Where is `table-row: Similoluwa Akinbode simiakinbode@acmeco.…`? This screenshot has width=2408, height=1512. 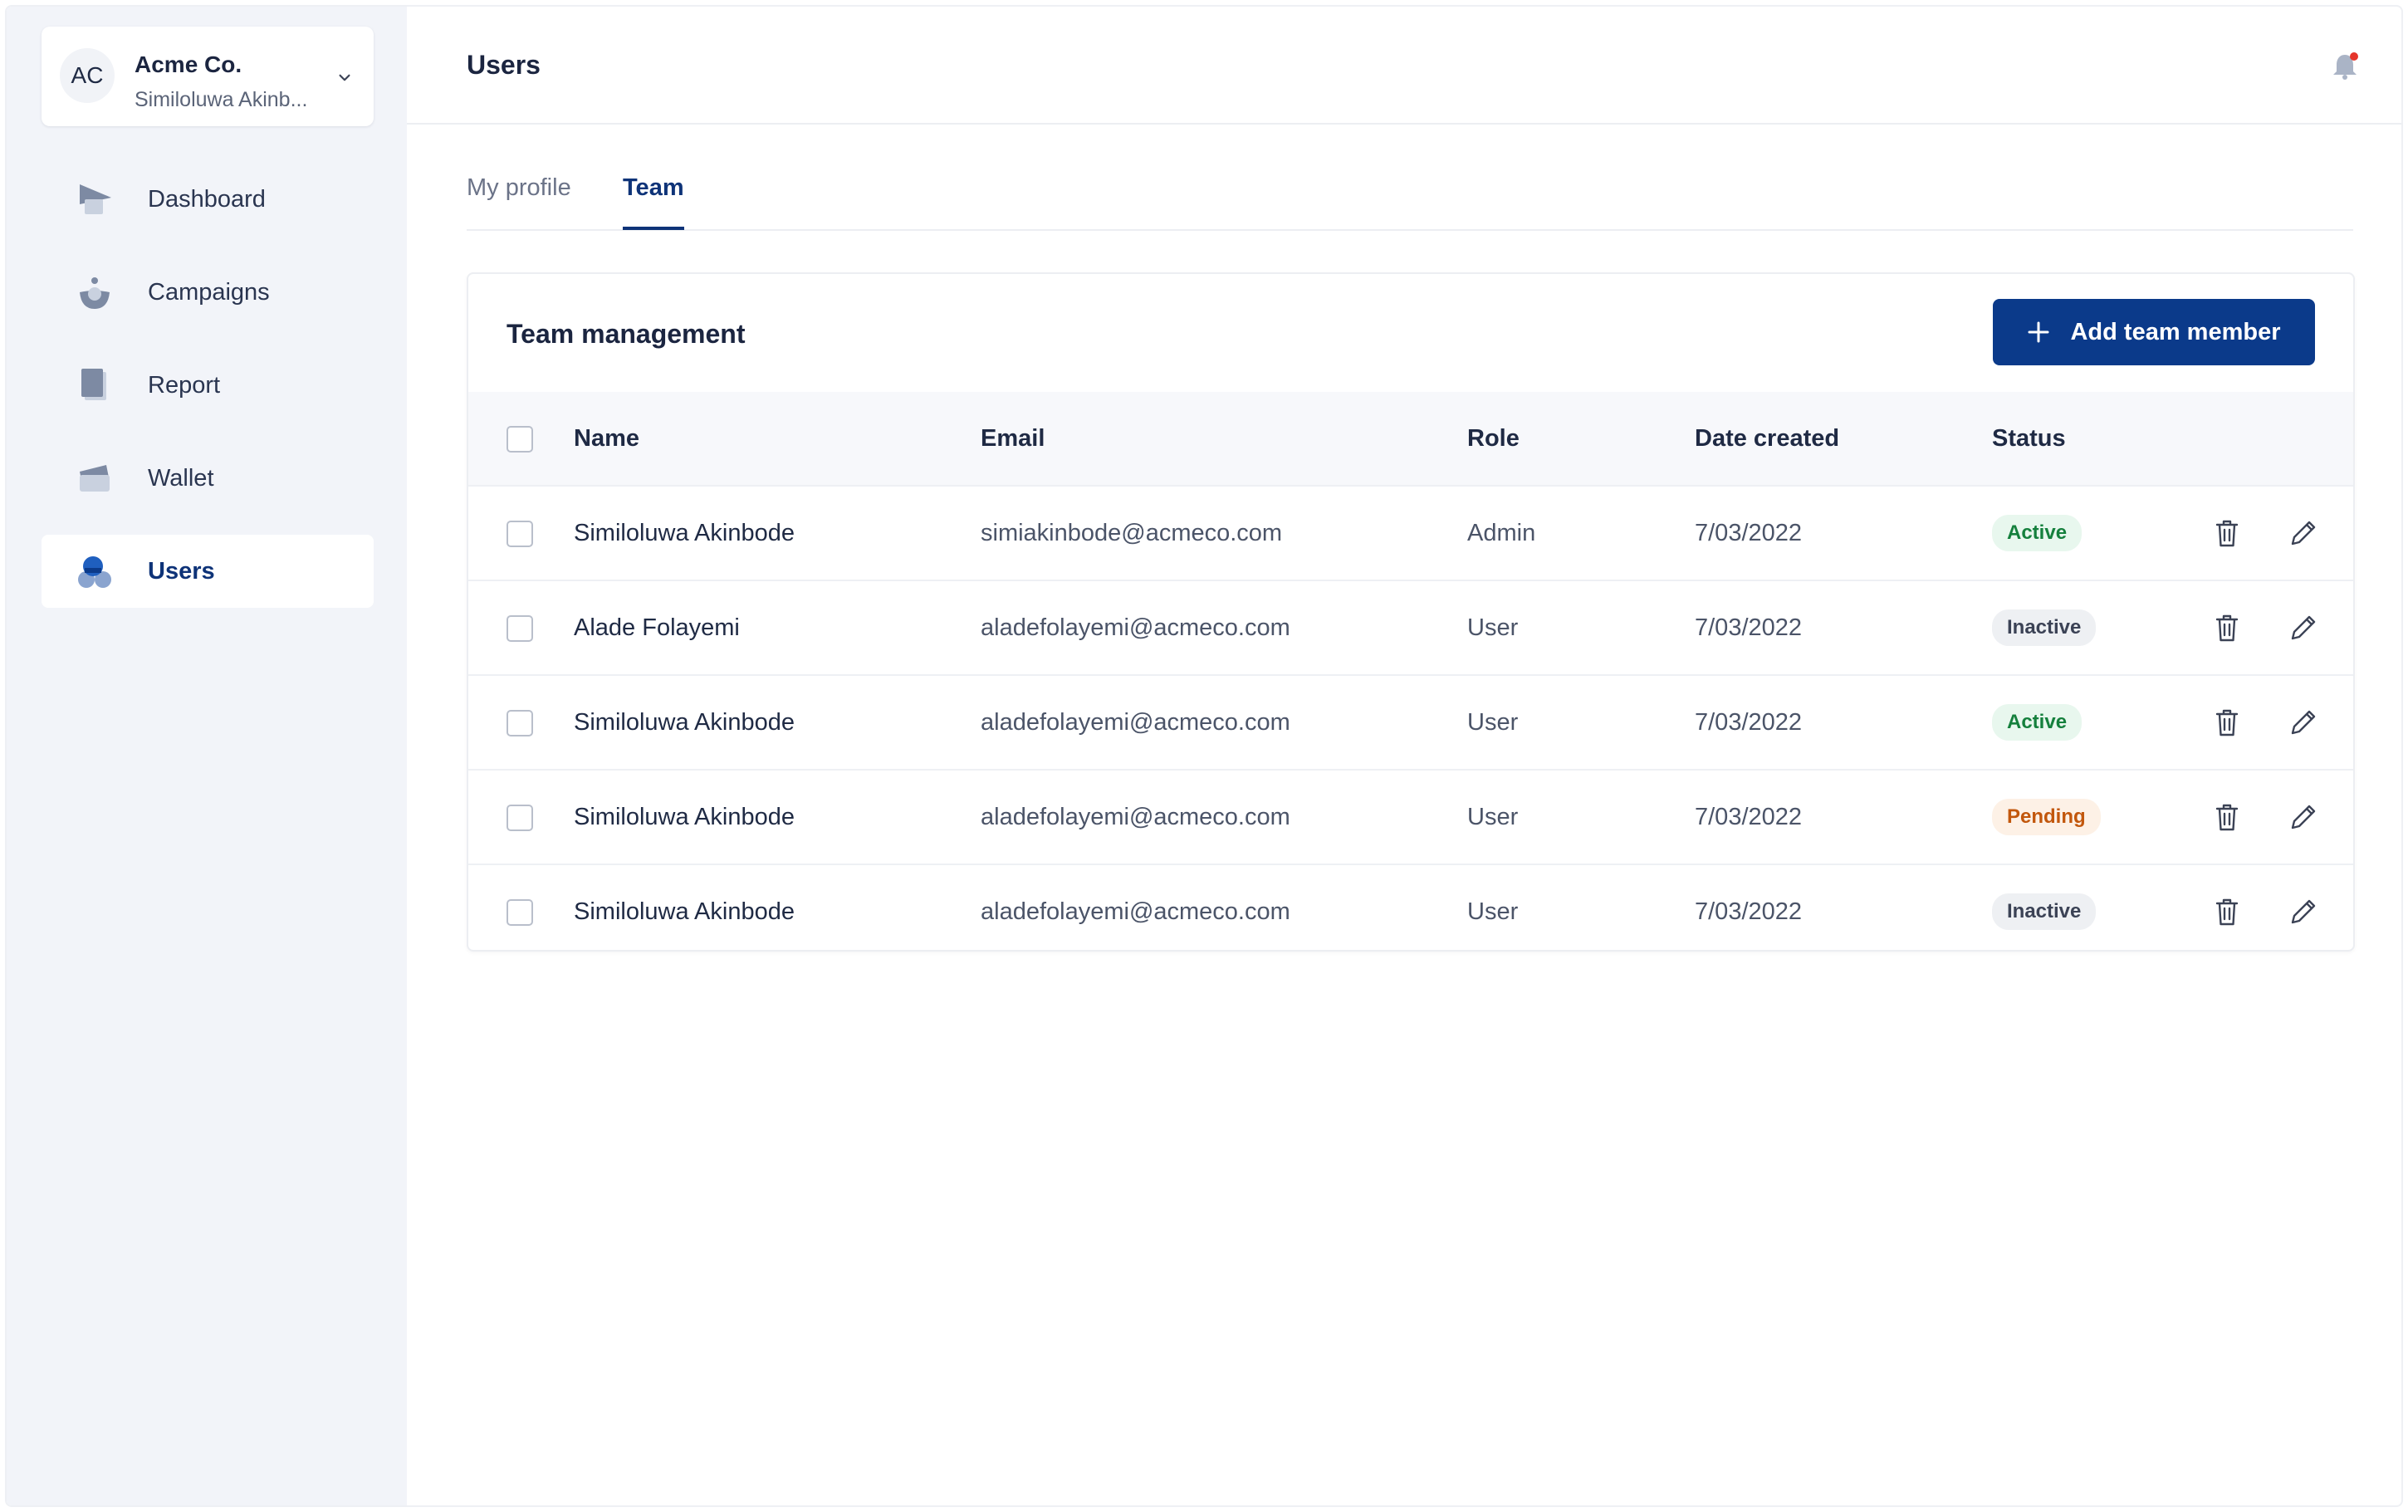
table-row: Similoluwa Akinbode simiakinbode@acmeco.… is located at coordinates (1410, 532).